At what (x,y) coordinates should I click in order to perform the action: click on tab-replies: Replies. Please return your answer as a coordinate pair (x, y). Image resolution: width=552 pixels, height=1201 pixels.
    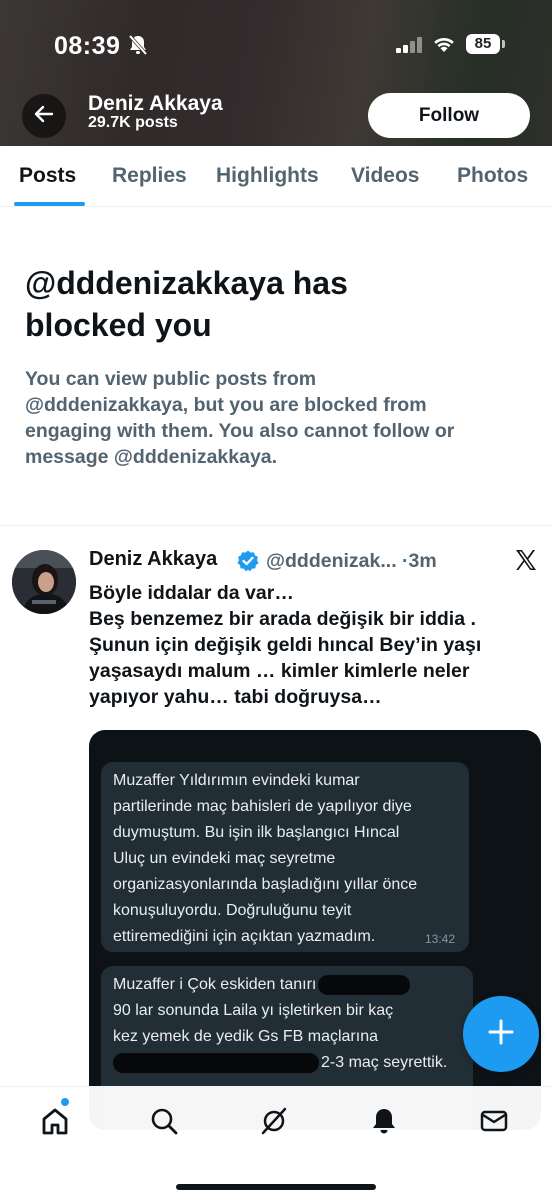
    Looking at the image, I should click on (149, 176).